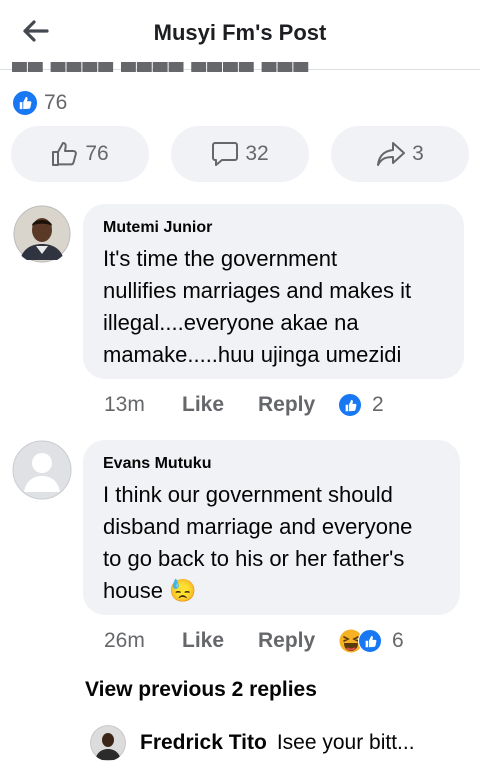 The width and height of the screenshot is (480, 775). Describe the element at coordinates (378, 404) in the screenshot. I see `comment-reaction-count: 2` at that location.